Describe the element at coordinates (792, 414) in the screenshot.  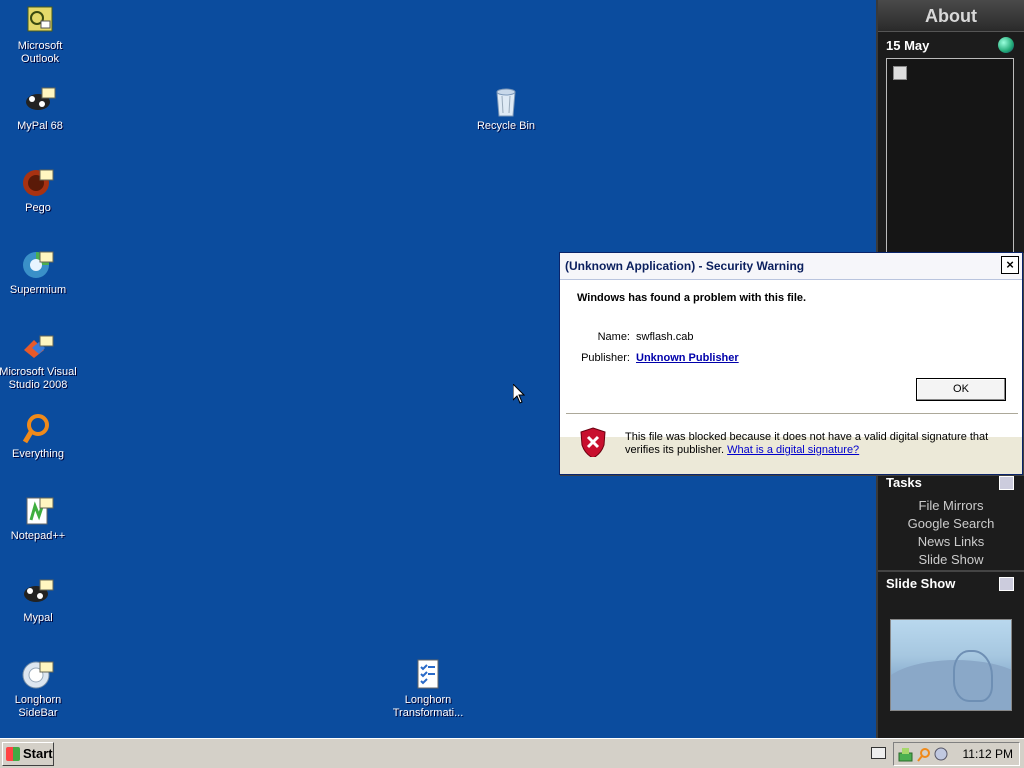
I see `dialog-separator` at that location.